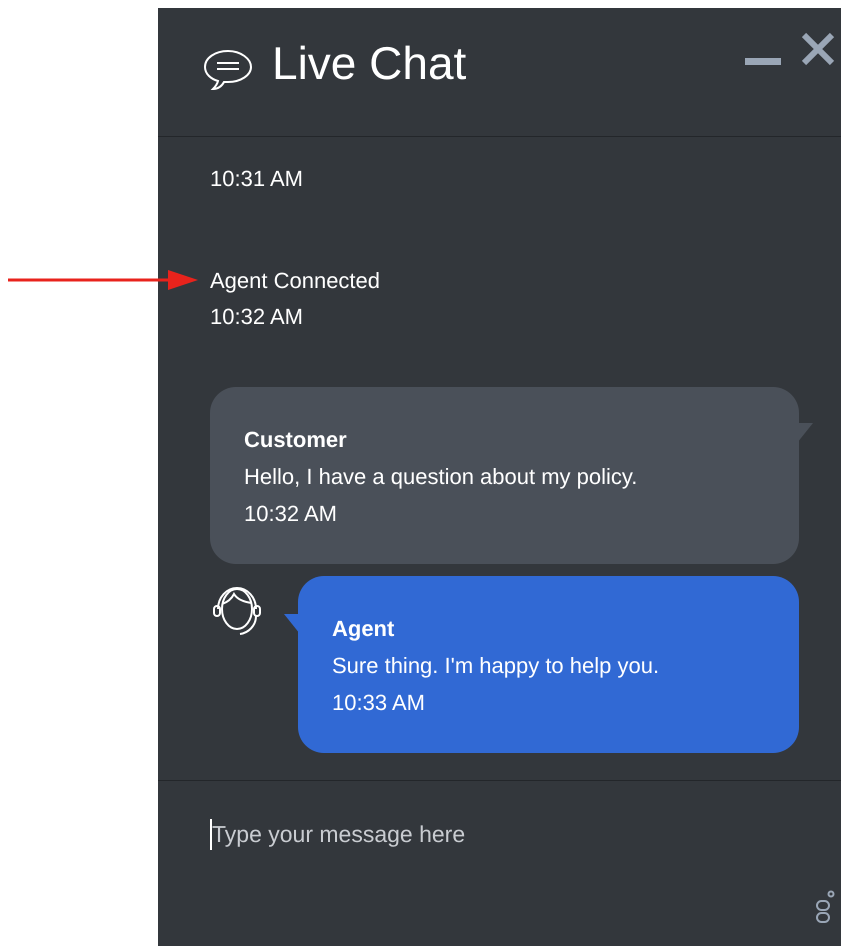 Image resolution: width=841 pixels, height=946 pixels. Describe the element at coordinates (256, 317) in the screenshot. I see `event-time: 10:32 AM` at that location.